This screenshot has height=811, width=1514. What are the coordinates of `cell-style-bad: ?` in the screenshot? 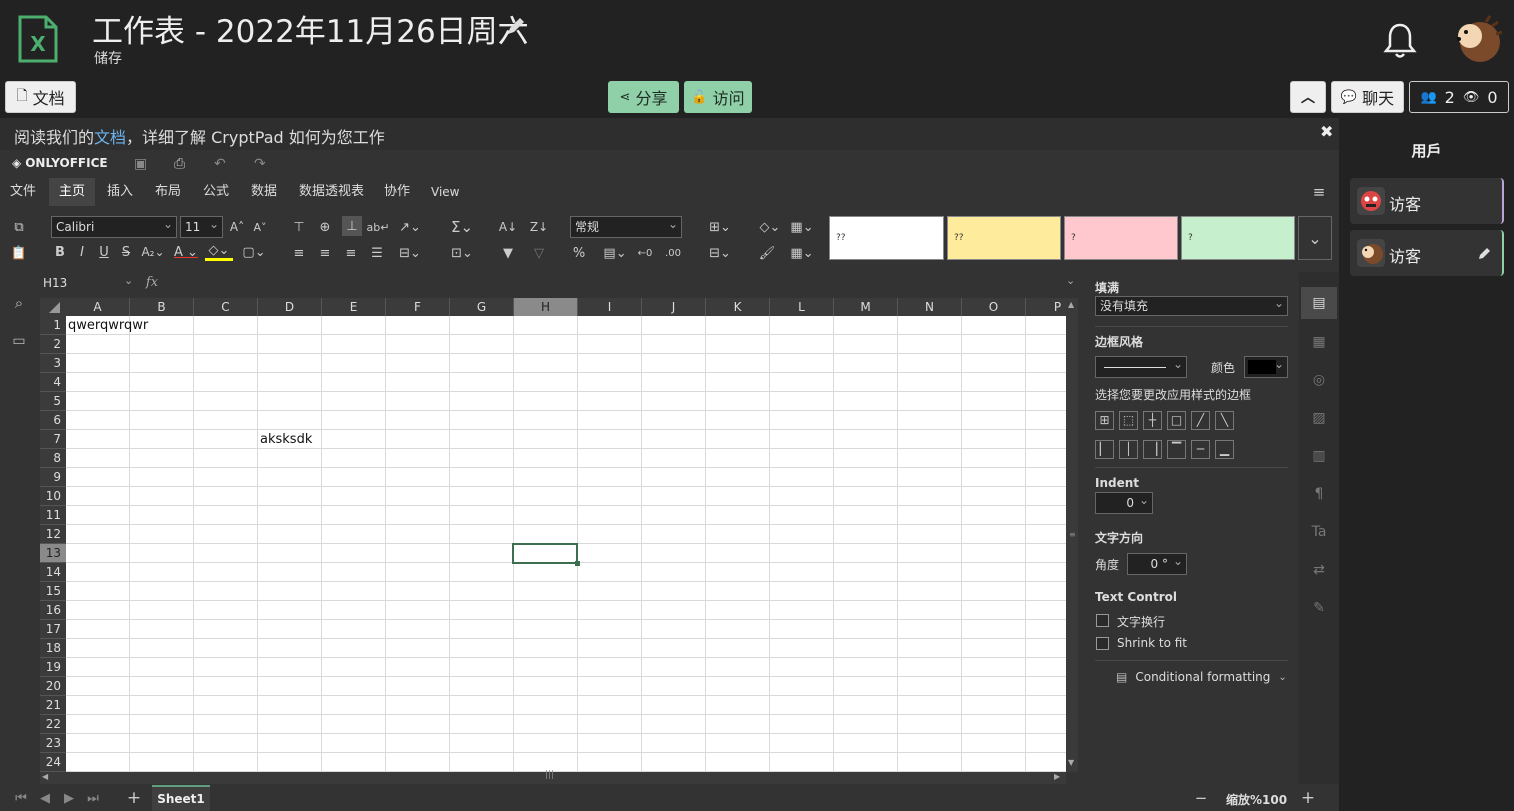 It's located at (1121, 238).